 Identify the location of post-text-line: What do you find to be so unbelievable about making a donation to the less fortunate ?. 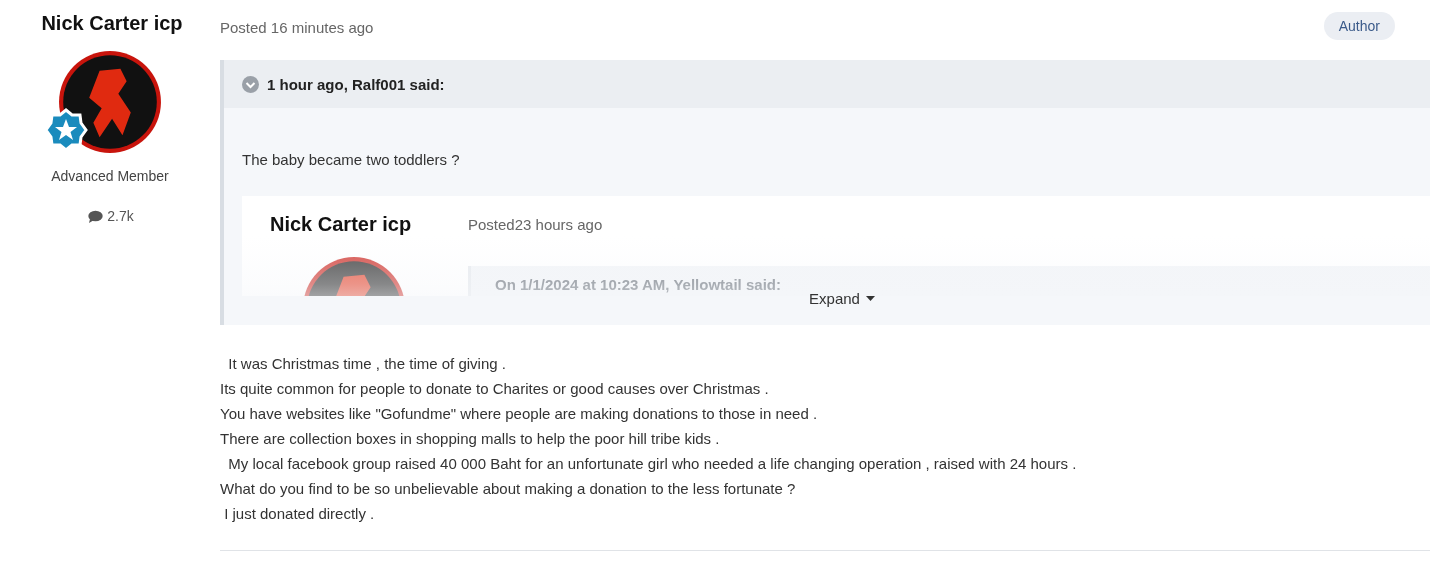
(508, 489).